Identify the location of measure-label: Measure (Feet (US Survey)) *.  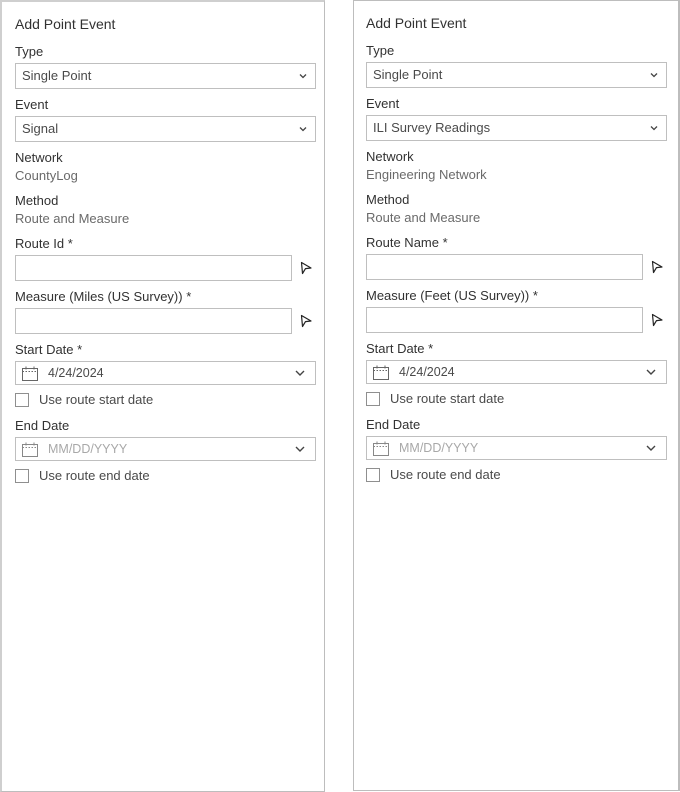
(452, 295).